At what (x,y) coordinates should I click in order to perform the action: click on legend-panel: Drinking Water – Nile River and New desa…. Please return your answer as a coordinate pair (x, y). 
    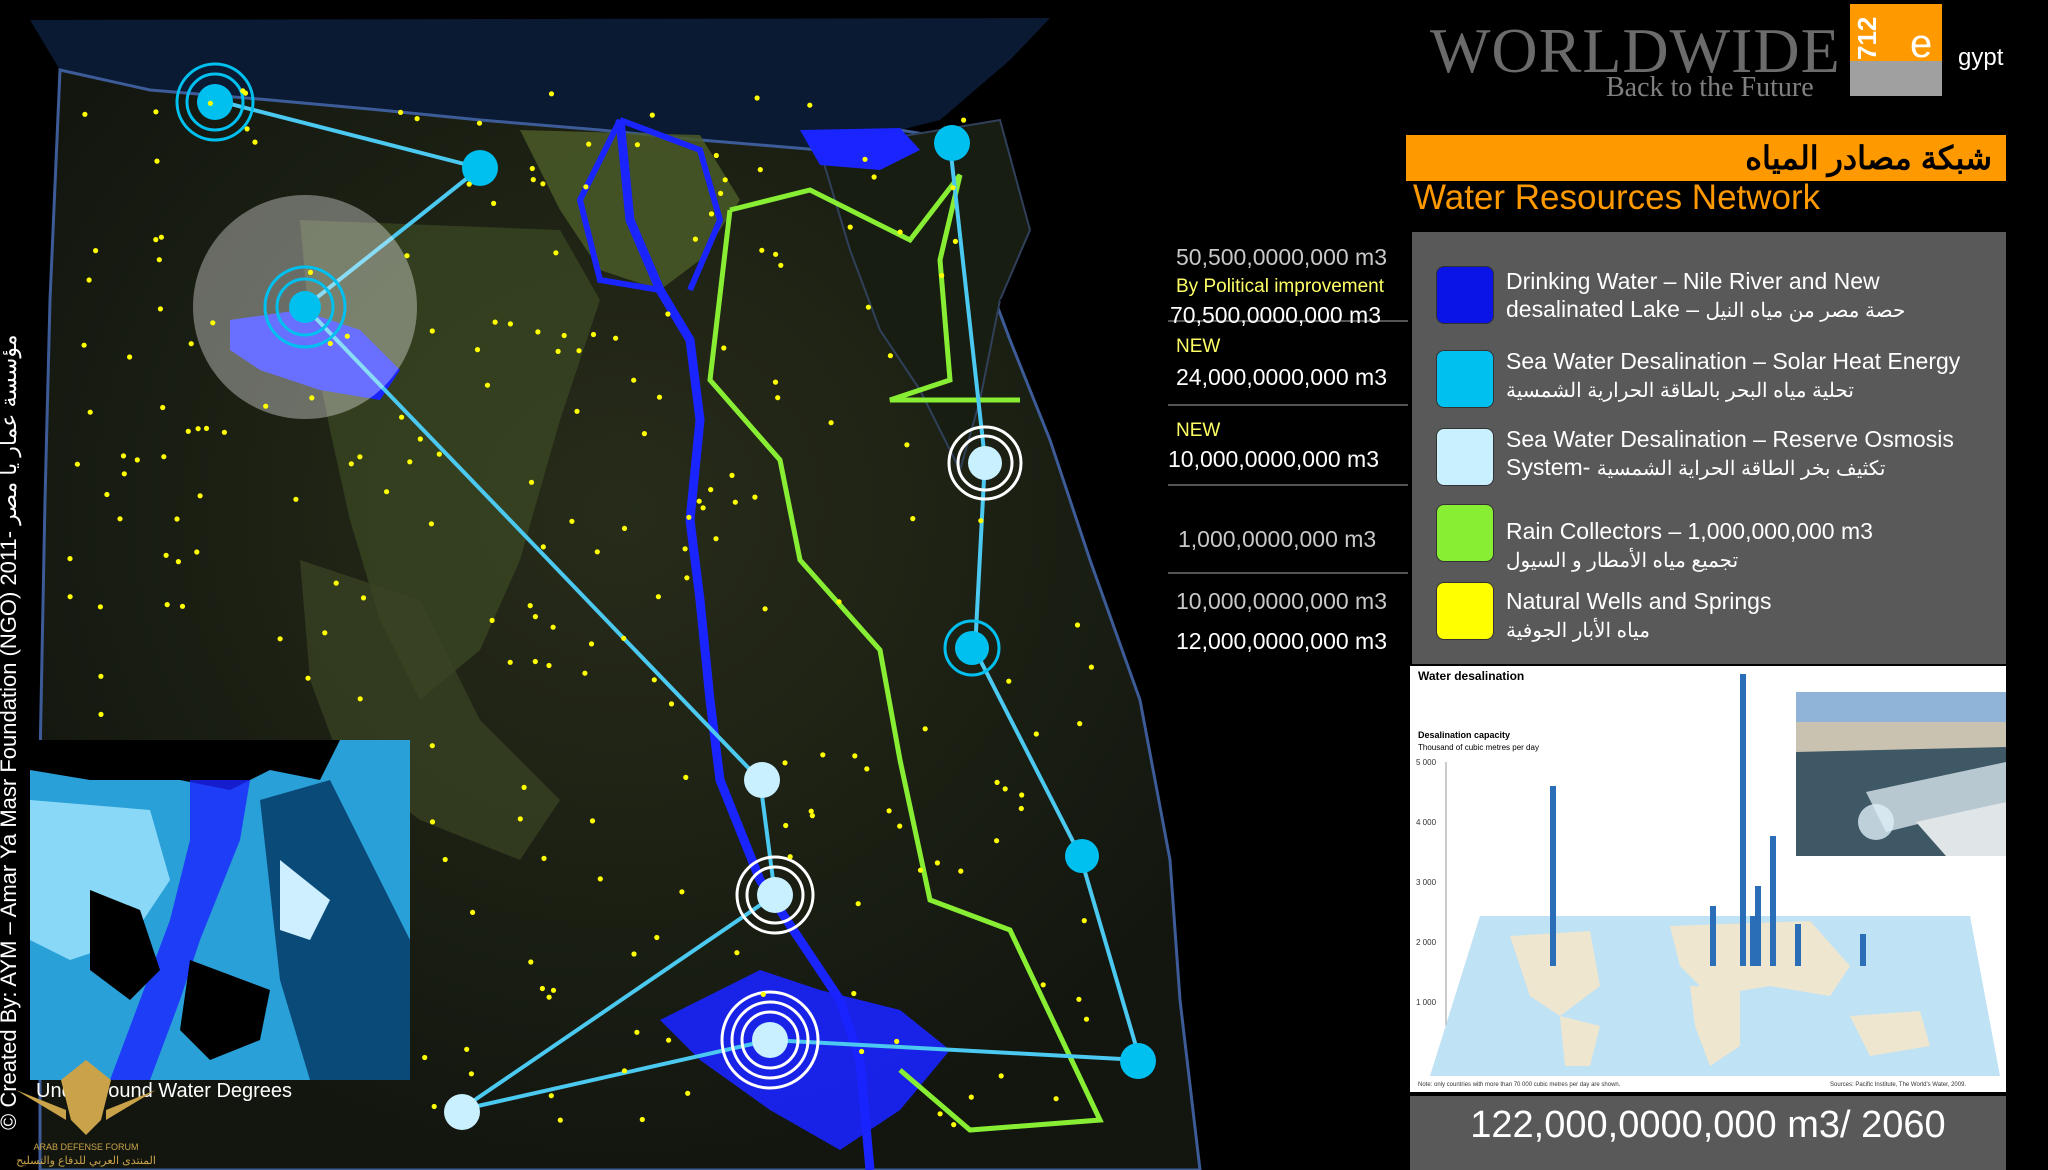
    Looking at the image, I should click on (1709, 448).